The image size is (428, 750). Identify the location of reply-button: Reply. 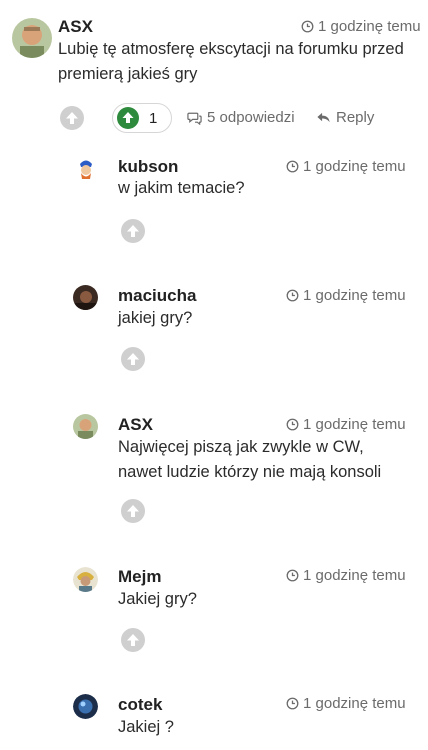
(345, 117).